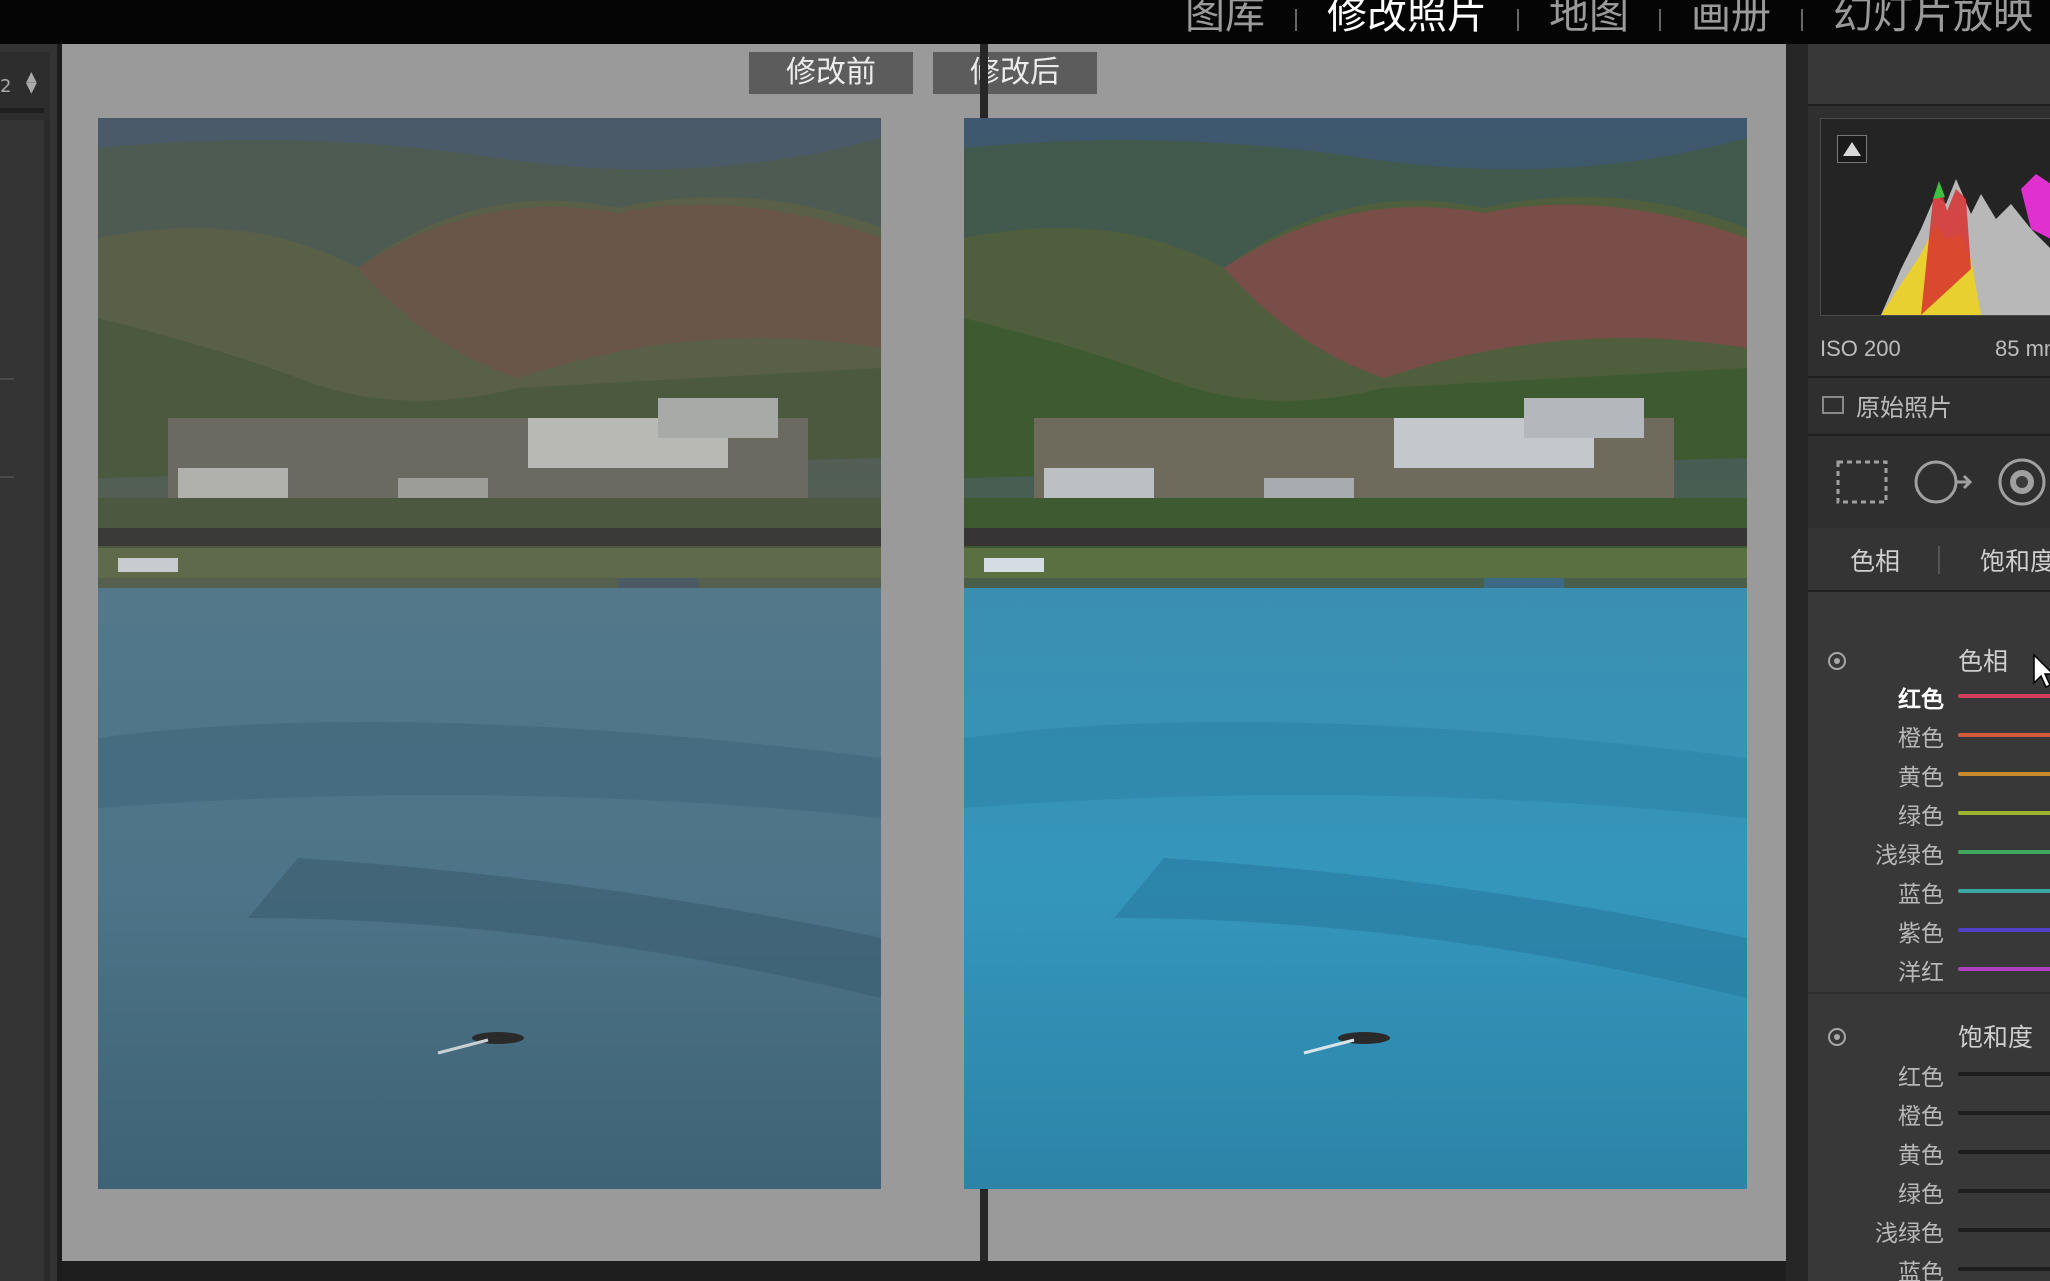 The height and width of the screenshot is (1281, 2050). Describe the element at coordinates (47, 700) in the screenshot. I see `left-panel-scrollbar` at that location.